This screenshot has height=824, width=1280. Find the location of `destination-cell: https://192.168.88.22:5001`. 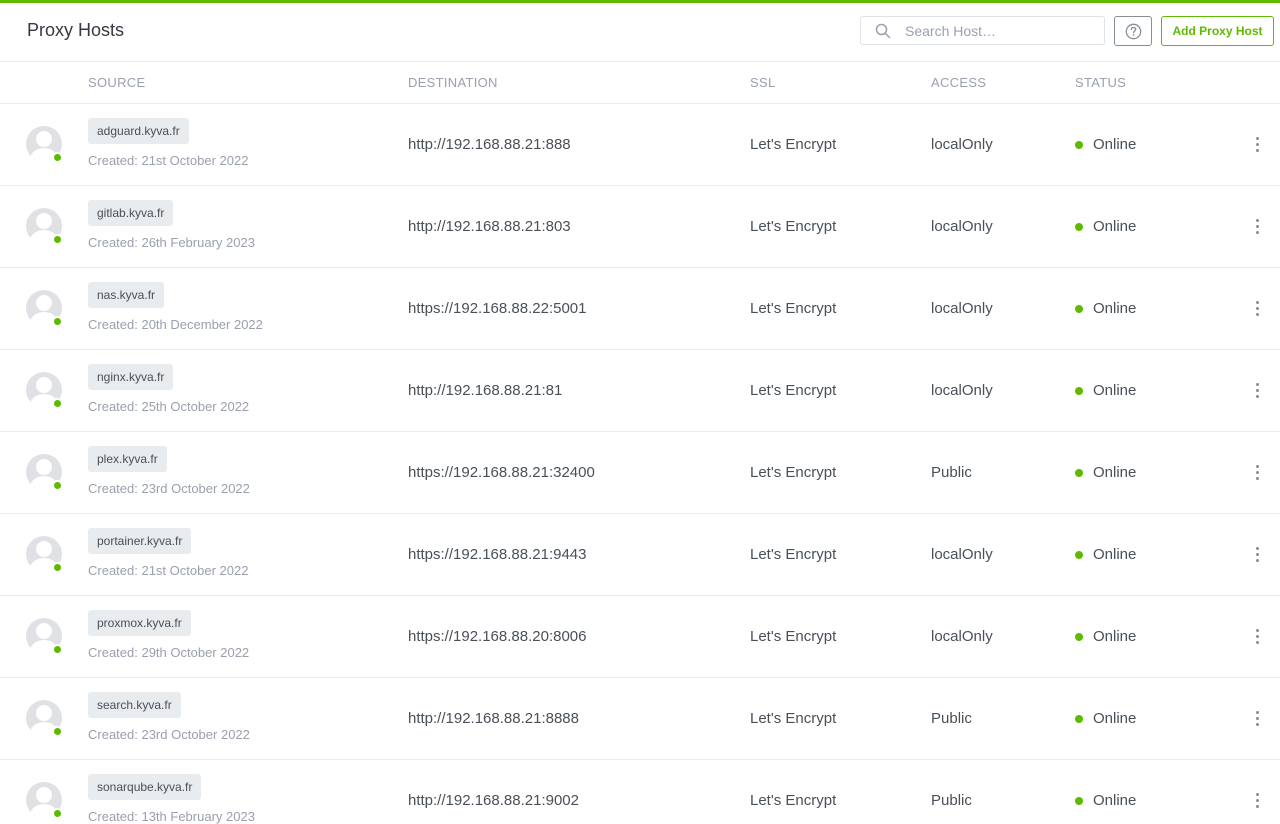

destination-cell: https://192.168.88.22:5001 is located at coordinates (497, 308).